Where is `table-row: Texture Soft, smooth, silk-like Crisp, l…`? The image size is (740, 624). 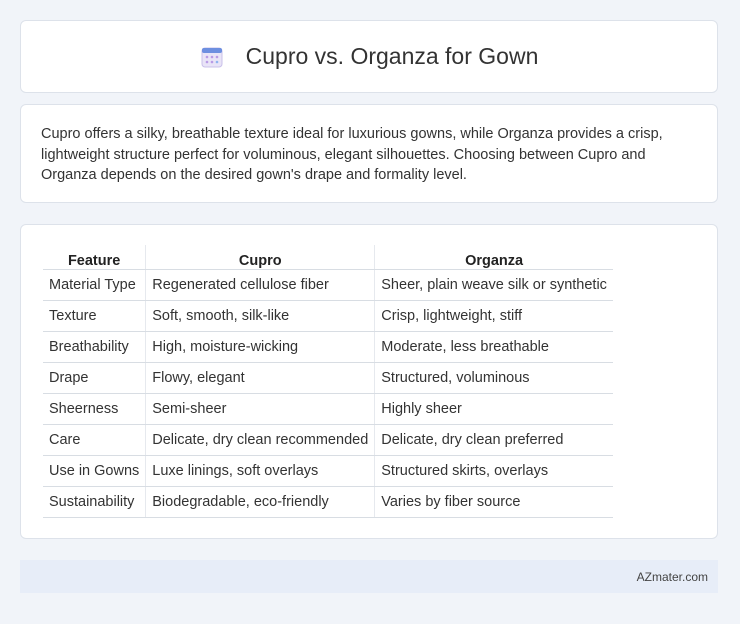 table-row: Texture Soft, smooth, silk-like Crisp, l… is located at coordinates (328, 316).